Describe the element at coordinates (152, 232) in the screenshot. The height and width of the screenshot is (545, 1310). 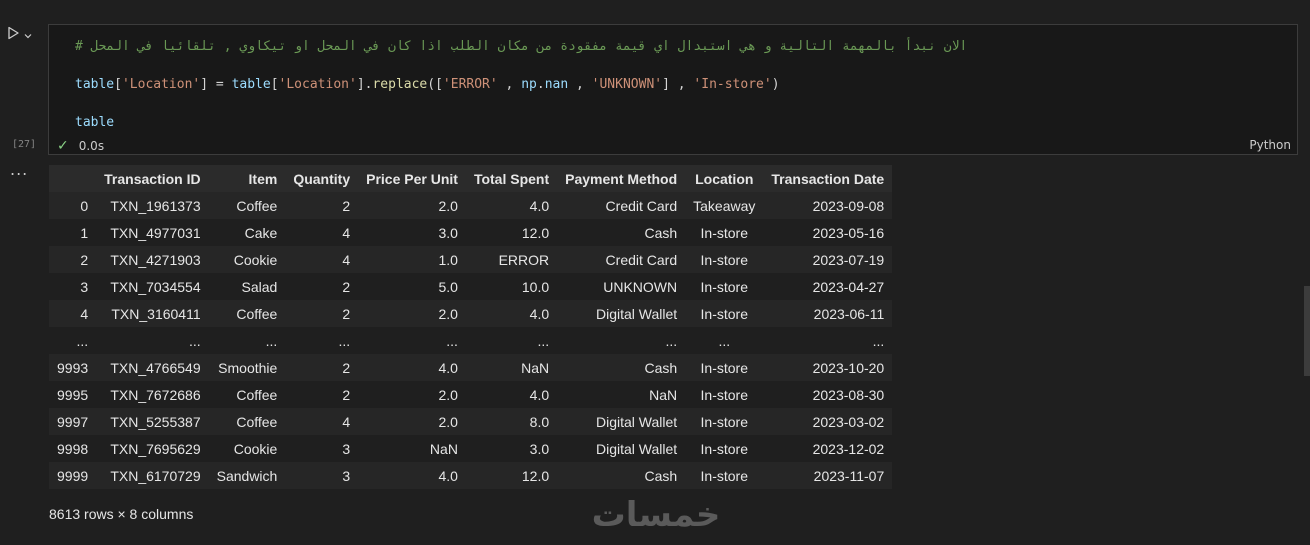
I see `table-cell: TXN_4977031` at that location.